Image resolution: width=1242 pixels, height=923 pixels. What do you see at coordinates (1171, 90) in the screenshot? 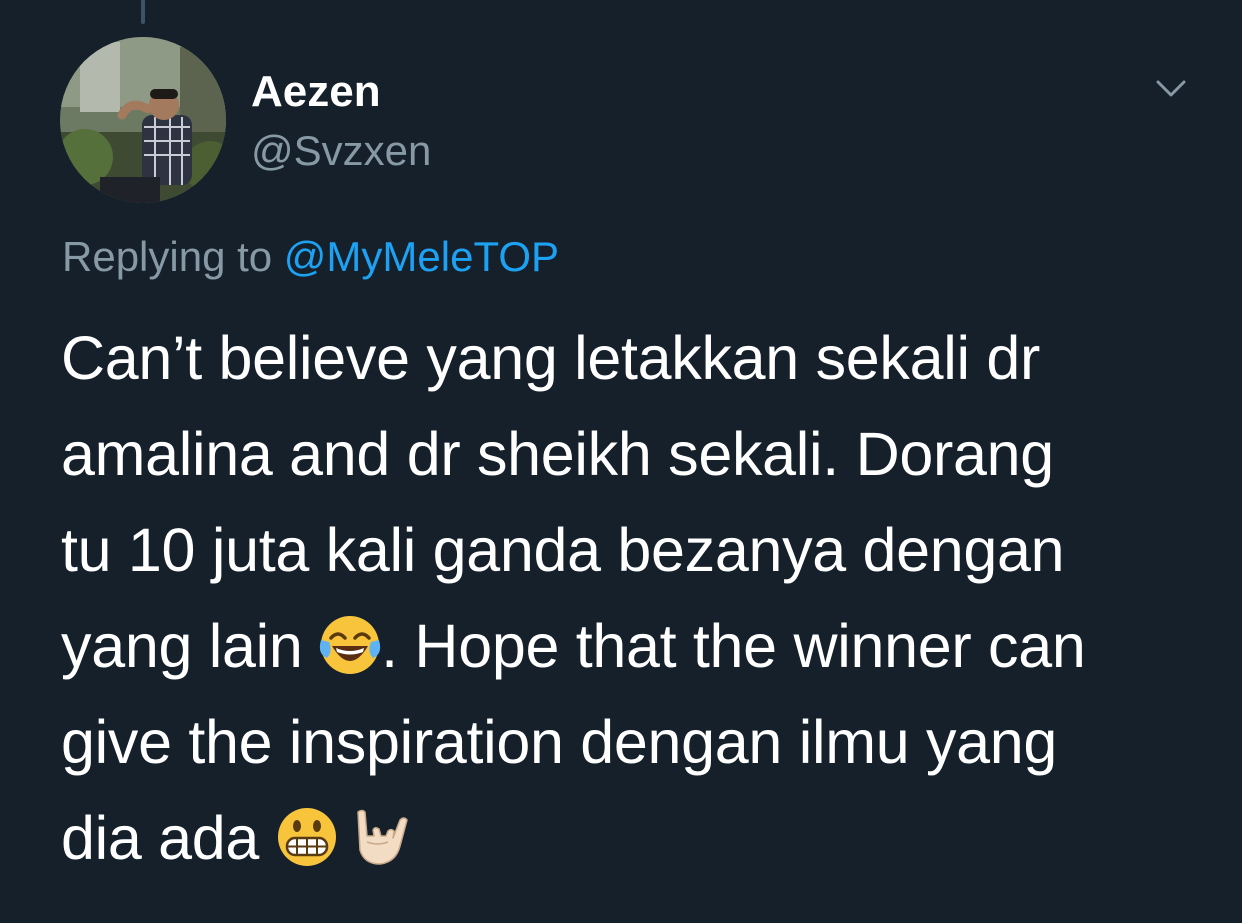
I see `chevron-down-icon` at bounding box center [1171, 90].